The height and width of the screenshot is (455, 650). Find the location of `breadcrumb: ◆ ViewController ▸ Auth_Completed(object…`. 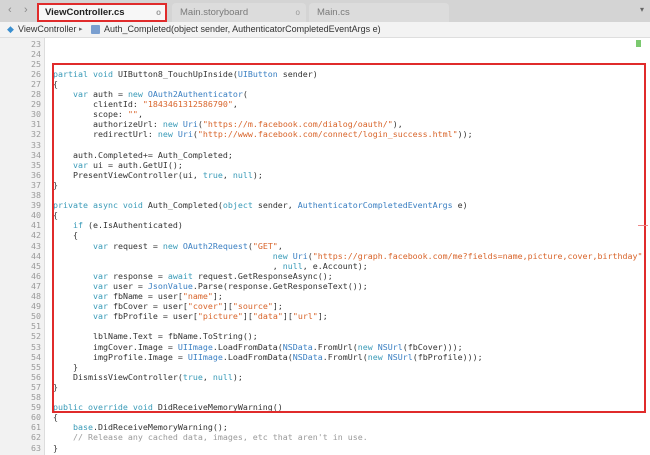

breadcrumb: ◆ ViewController ▸ Auth_Completed(object… is located at coordinates (325, 30).